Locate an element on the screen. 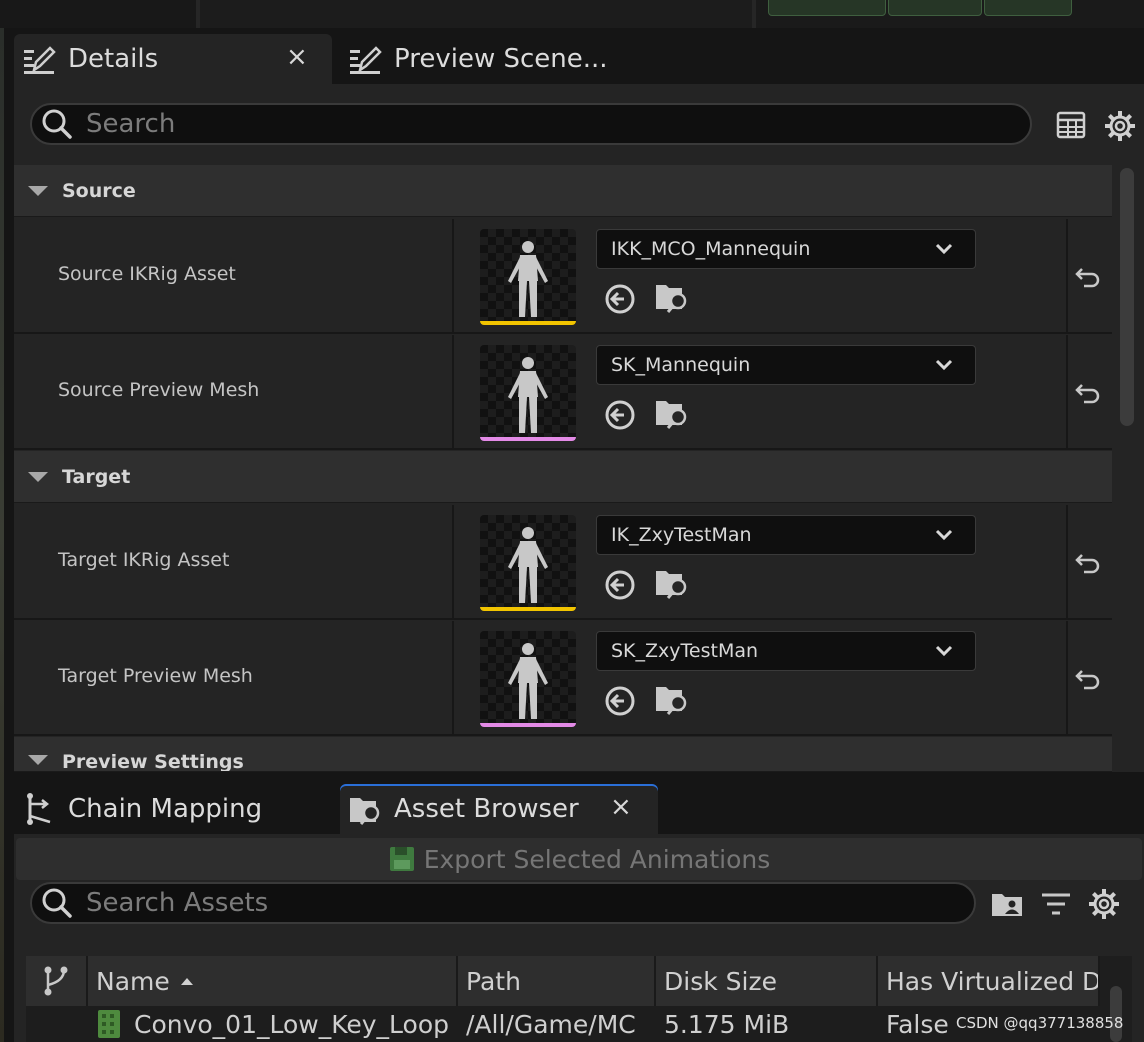 Image resolution: width=1144 pixels, height=1042 pixels. asset-picker-value: SK_ZxyTestMan is located at coordinates (685, 651).